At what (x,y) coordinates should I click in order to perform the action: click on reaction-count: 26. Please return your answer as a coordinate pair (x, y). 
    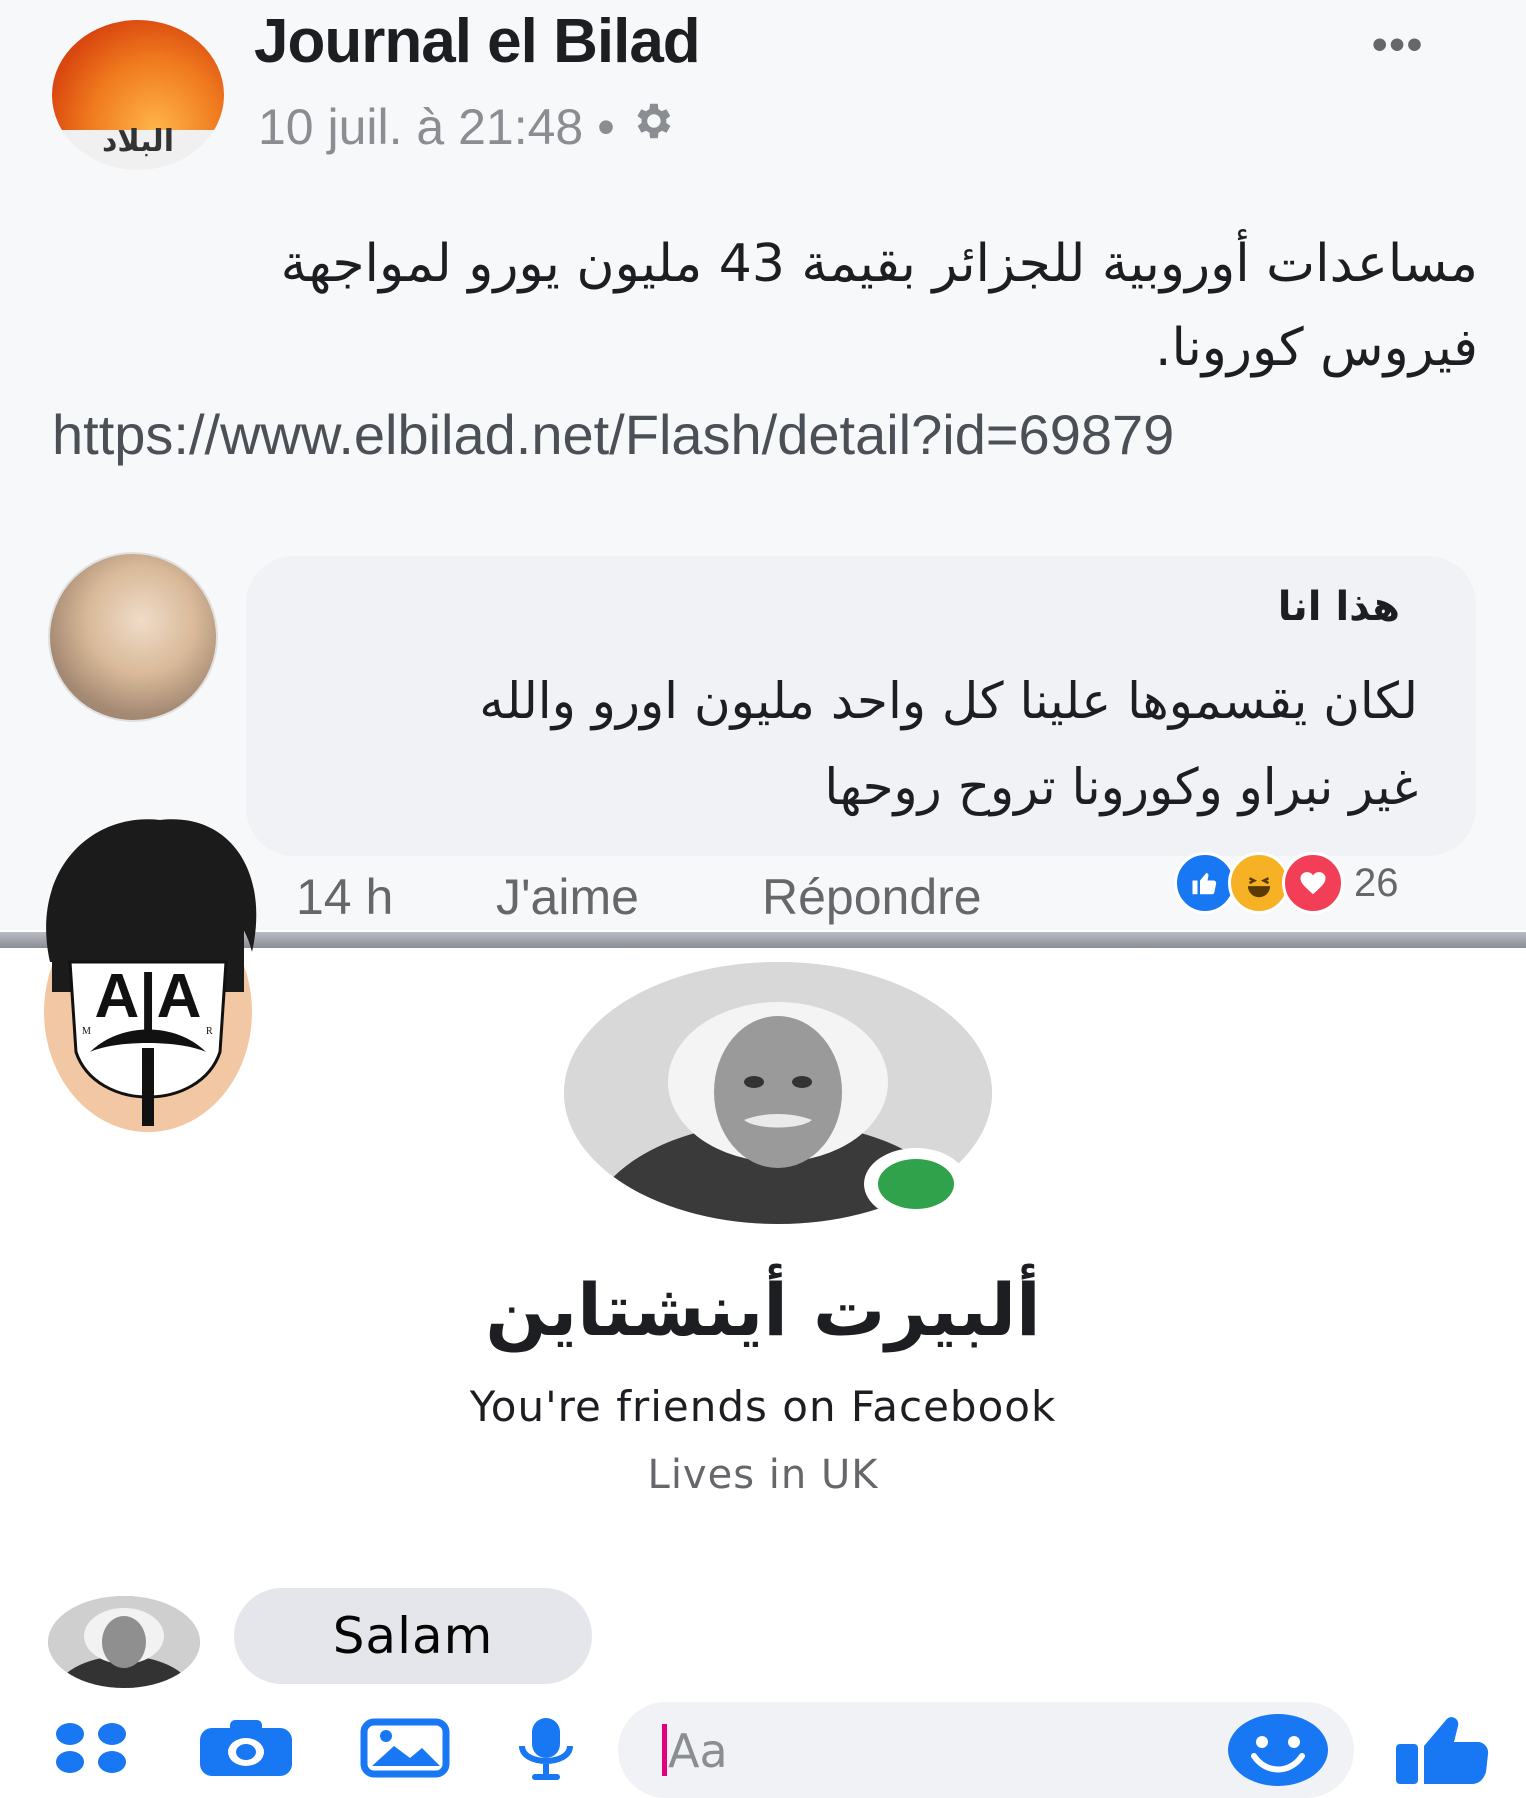
    Looking at the image, I should click on (1376, 882).